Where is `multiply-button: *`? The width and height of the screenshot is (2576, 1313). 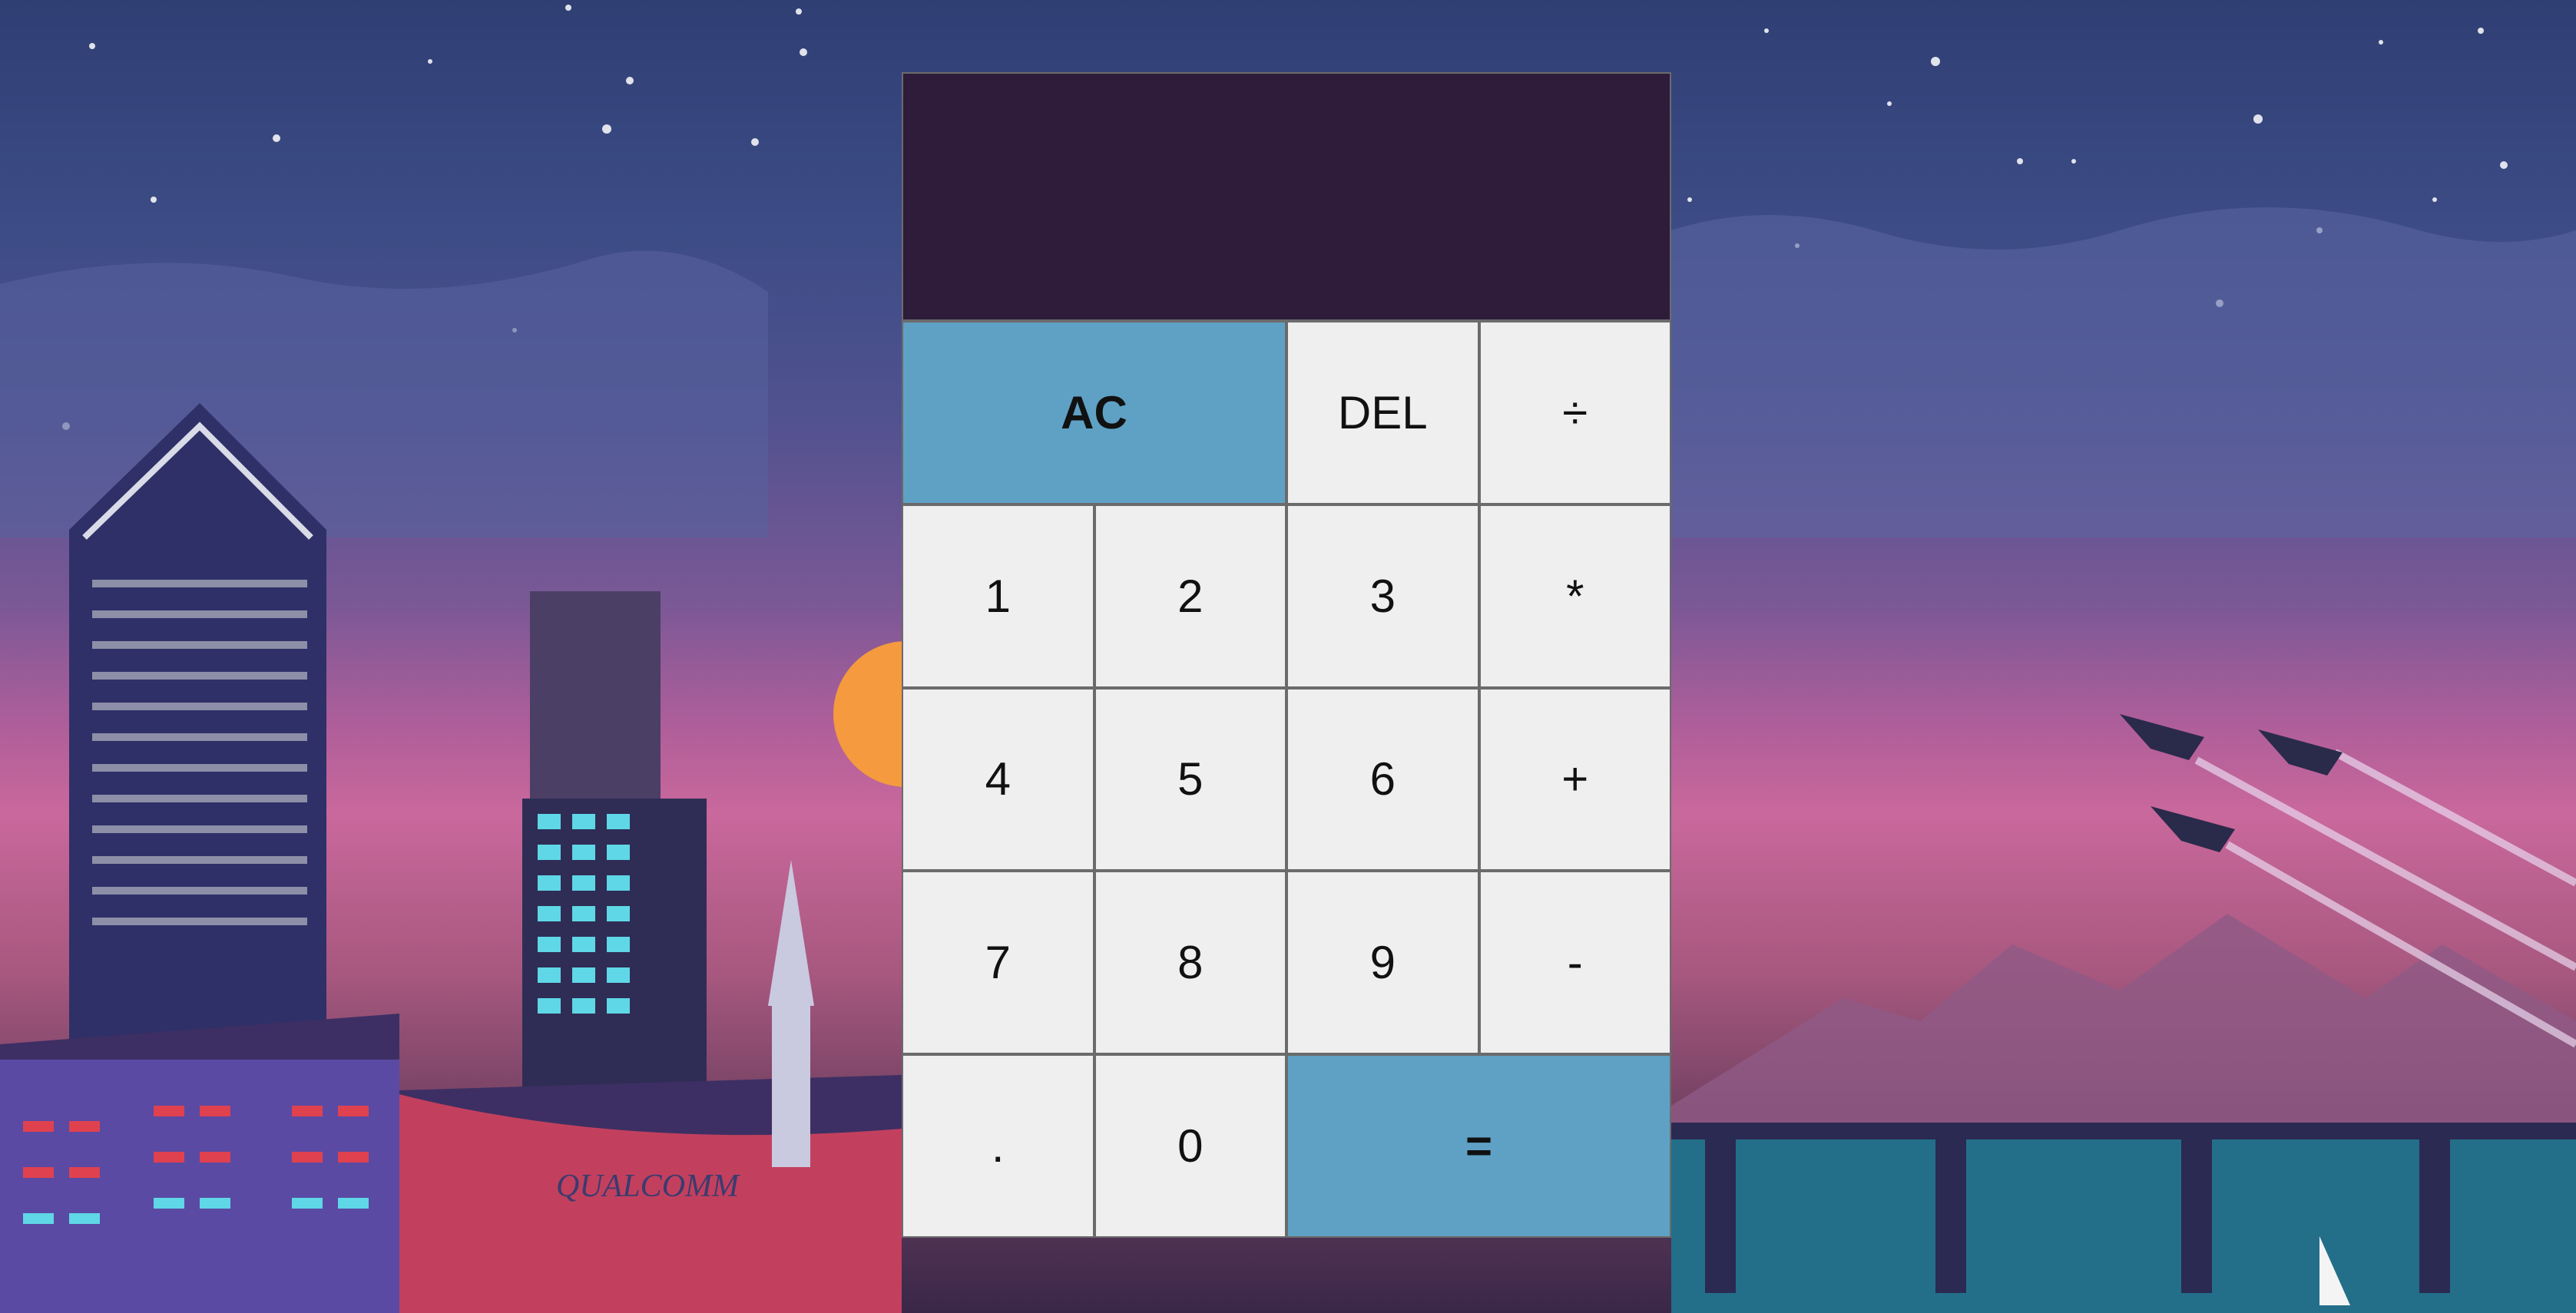
multiply-button: * is located at coordinates (1575, 595).